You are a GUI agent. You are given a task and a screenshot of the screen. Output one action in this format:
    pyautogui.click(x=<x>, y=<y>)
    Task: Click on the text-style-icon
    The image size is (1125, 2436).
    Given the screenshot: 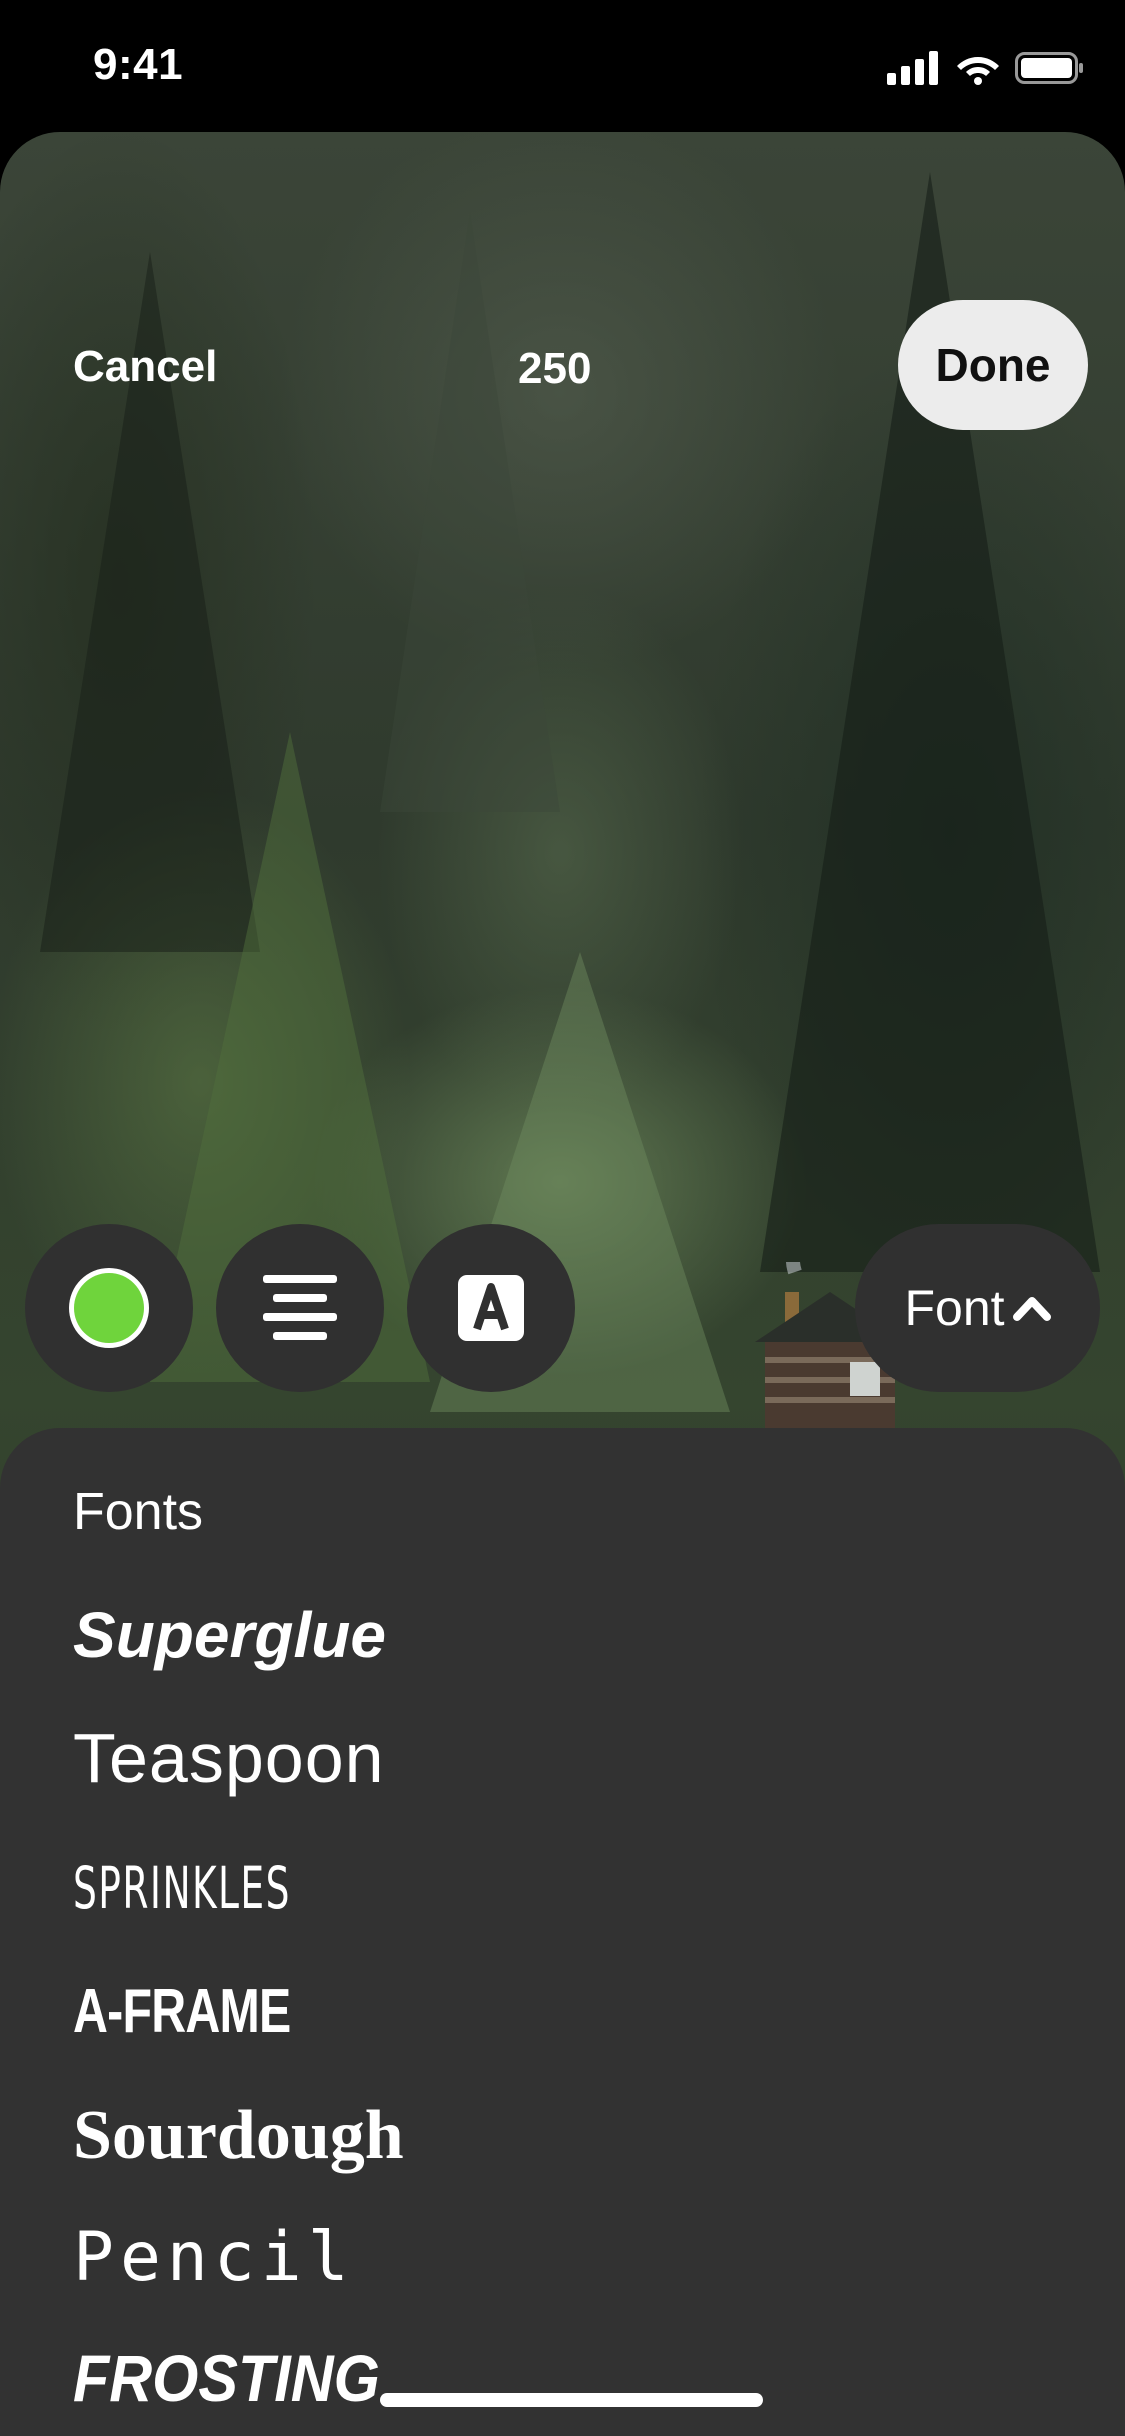 What is the action you would take?
    pyautogui.click(x=491, y=1308)
    